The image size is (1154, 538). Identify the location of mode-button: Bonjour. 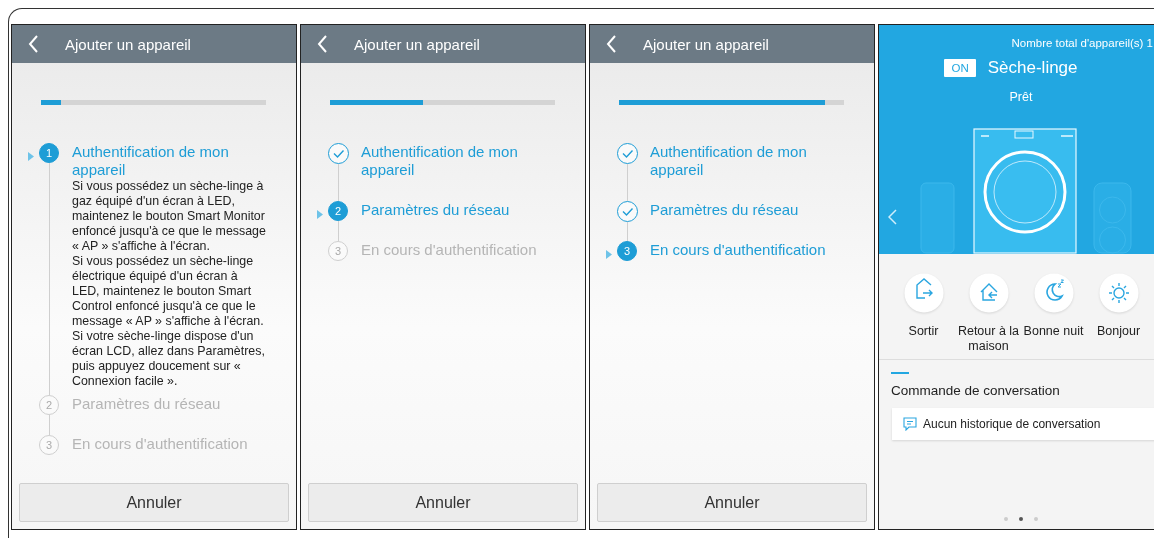
(1118, 305).